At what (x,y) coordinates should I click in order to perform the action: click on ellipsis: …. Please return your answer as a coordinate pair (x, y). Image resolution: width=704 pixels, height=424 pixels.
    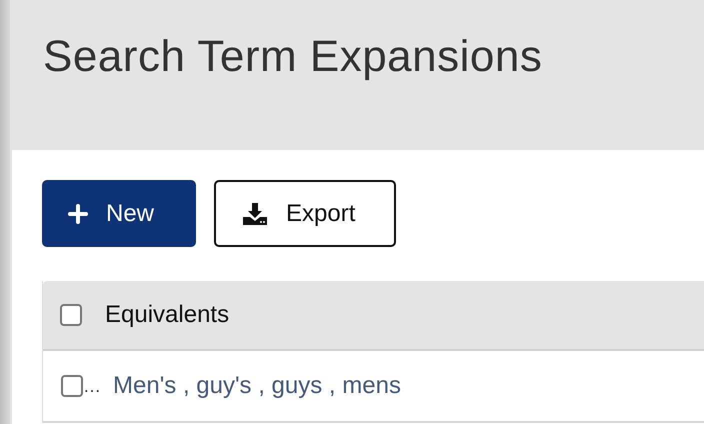
    Looking at the image, I should click on (92, 386).